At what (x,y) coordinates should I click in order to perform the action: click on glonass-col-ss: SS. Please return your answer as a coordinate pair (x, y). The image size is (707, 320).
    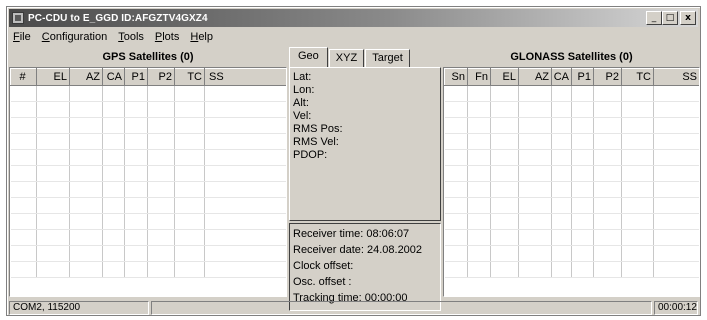
    Looking at the image, I should click on (676, 77).